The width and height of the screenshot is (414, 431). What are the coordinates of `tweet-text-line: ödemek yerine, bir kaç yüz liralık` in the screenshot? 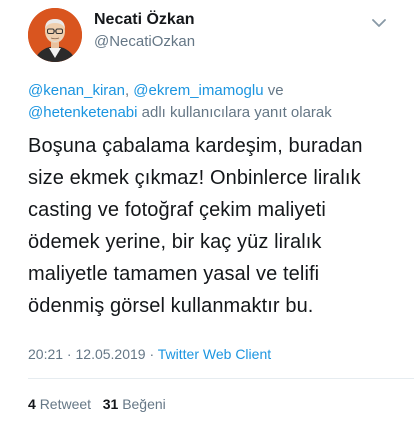 It's located at (175, 242).